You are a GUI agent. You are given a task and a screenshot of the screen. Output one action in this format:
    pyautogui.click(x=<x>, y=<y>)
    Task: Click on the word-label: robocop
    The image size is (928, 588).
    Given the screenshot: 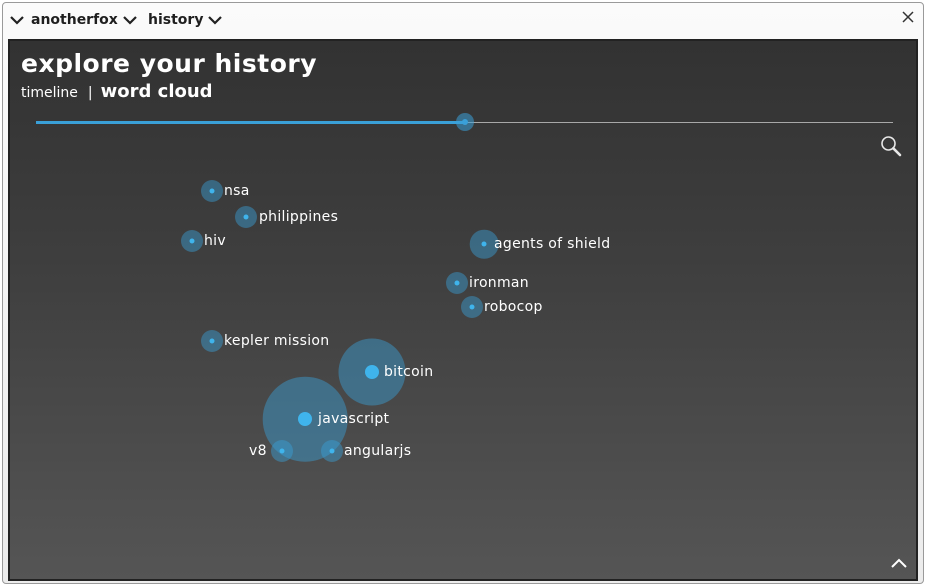 What is the action you would take?
    pyautogui.click(x=513, y=307)
    